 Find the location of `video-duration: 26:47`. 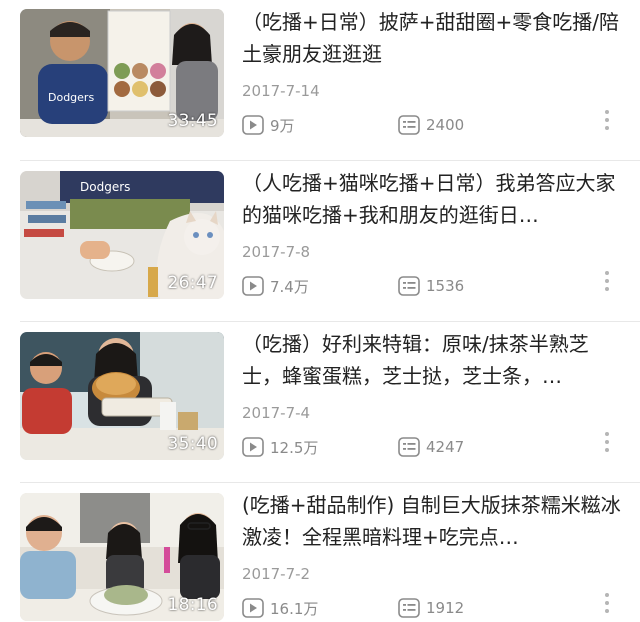

video-duration: 26:47 is located at coordinates (192, 283).